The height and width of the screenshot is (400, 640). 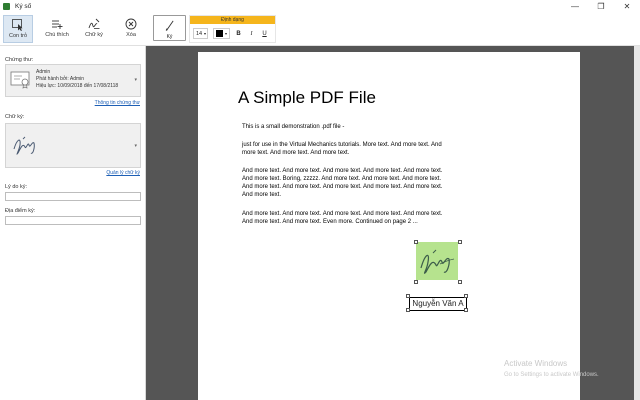 I want to click on bold-button: B, so click(x=238, y=33).